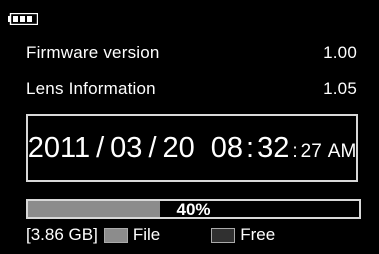  Describe the element at coordinates (311, 151) in the screenshot. I see `second: 27` at that location.